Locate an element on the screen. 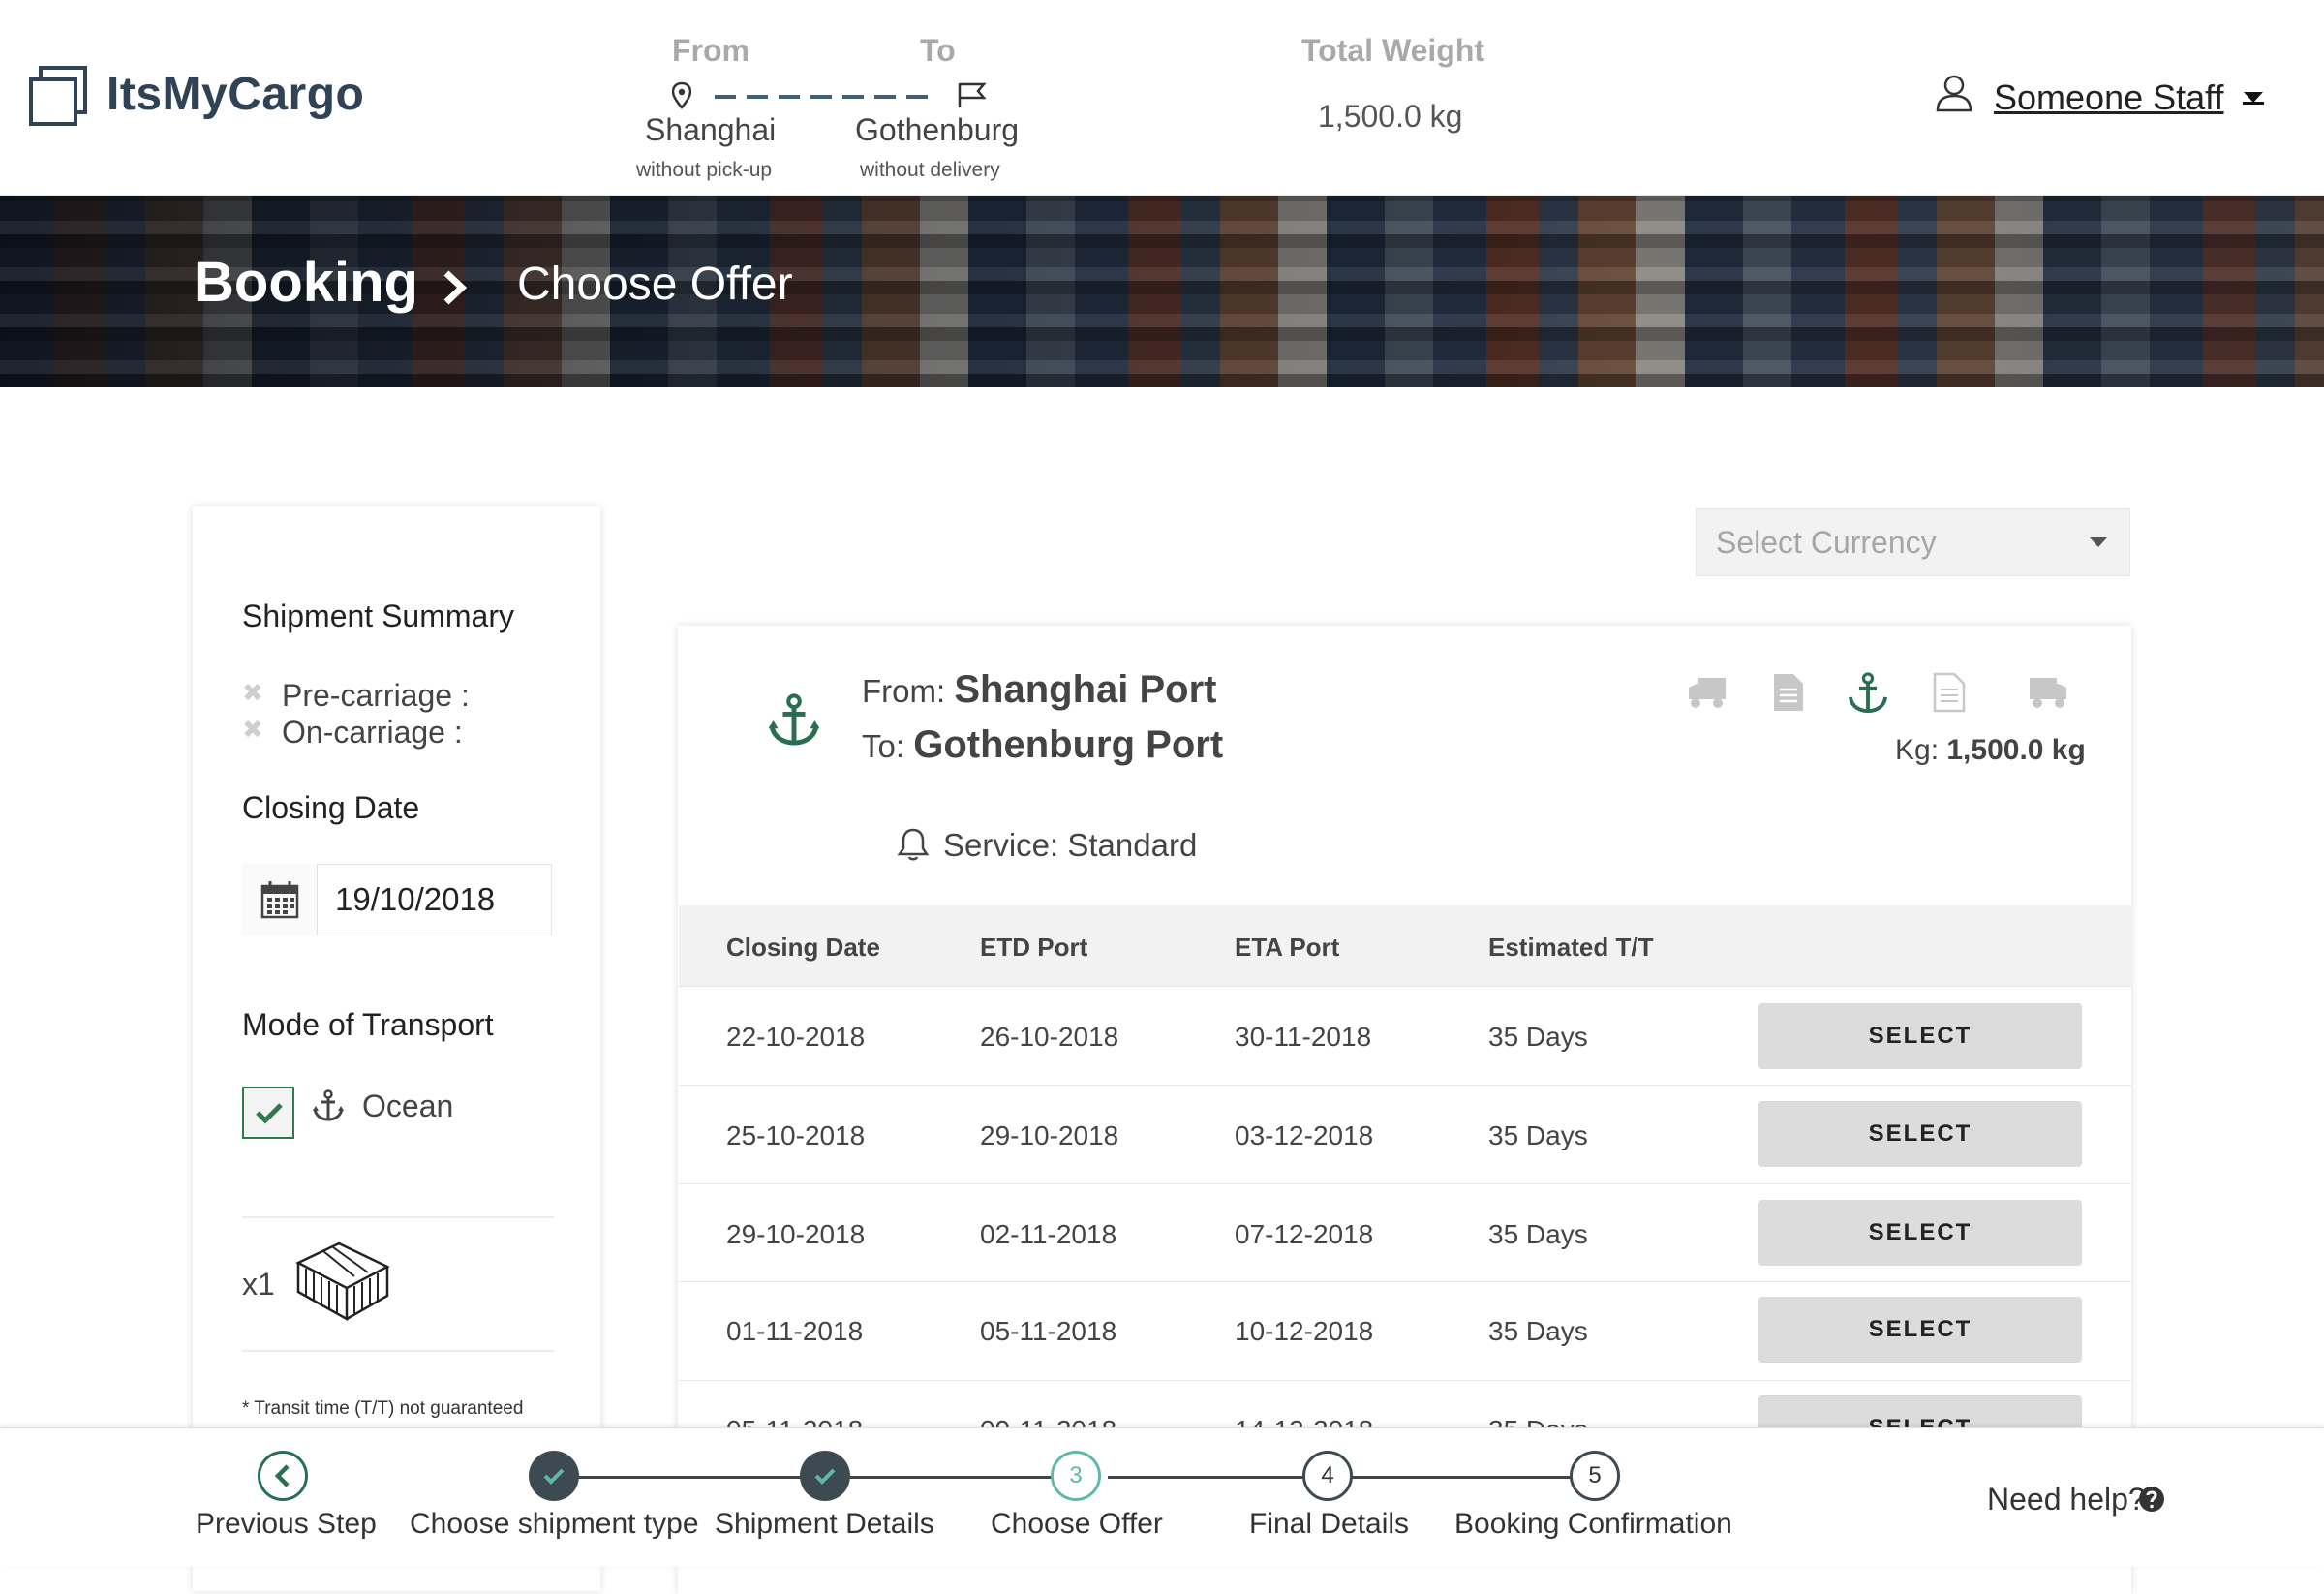 The image size is (2324, 1594). step-choose-shipment-type is located at coordinates (554, 1476).